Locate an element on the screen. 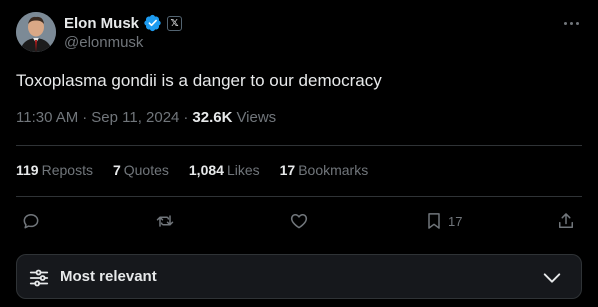  avatar is located at coordinates (36, 32).